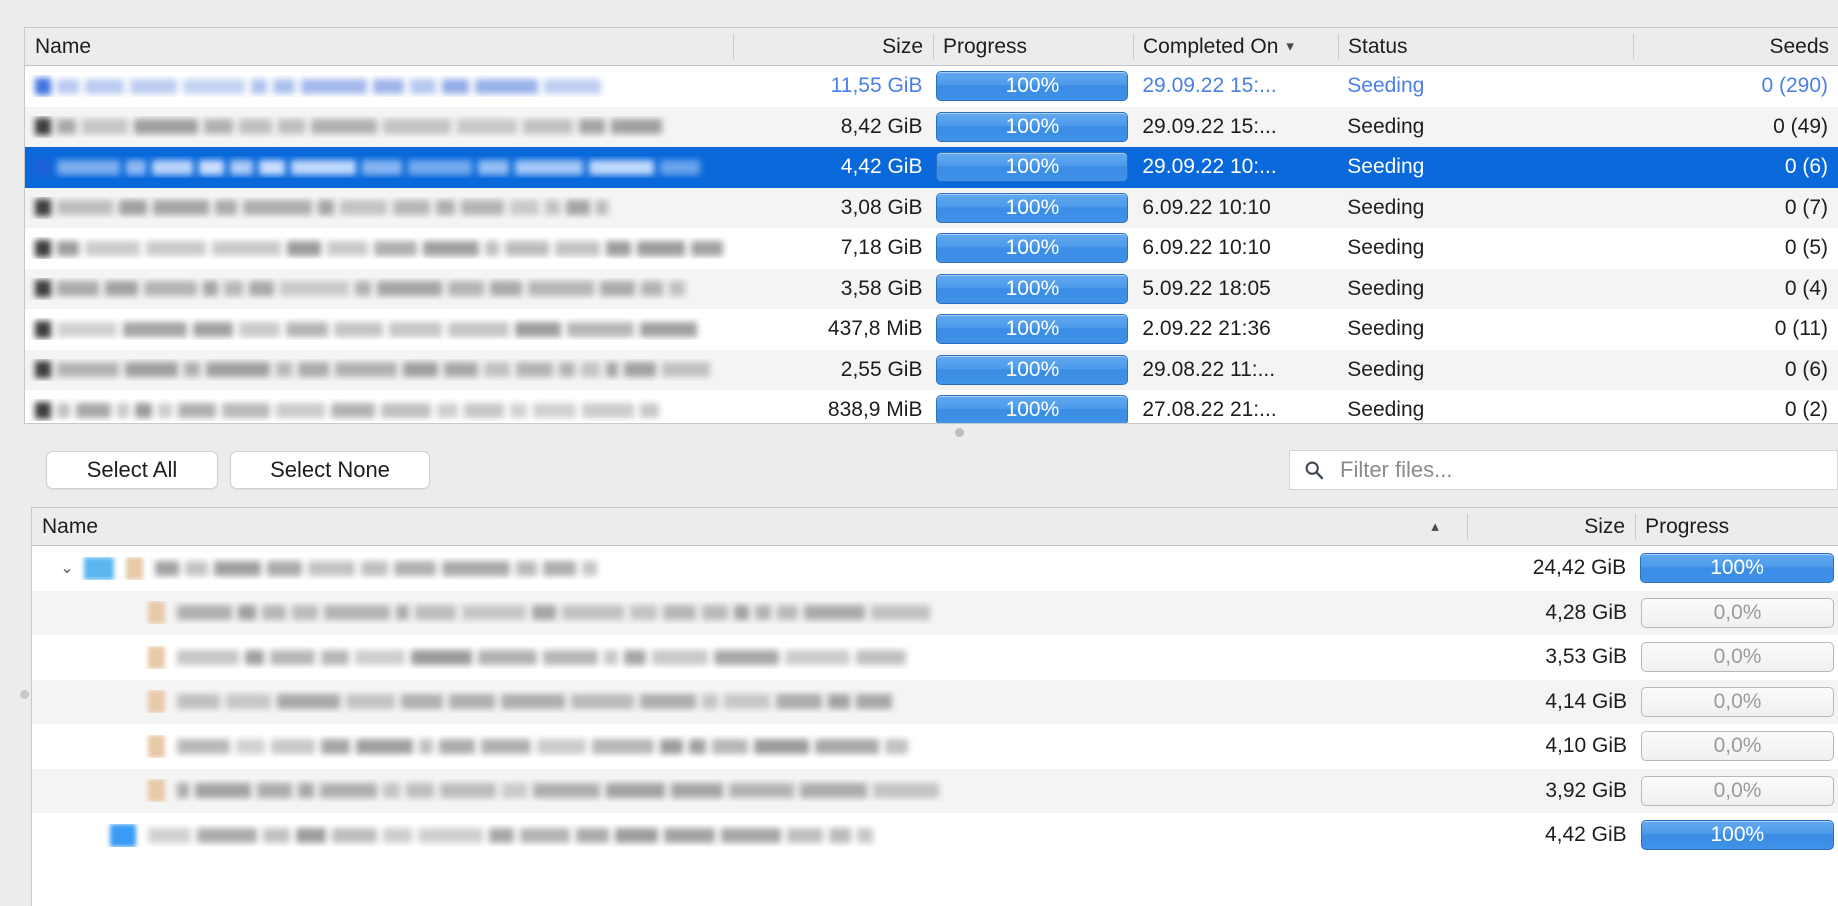 The image size is (1838, 906). I want to click on list-item: 4,42 GiB 100%, so click(935, 835).